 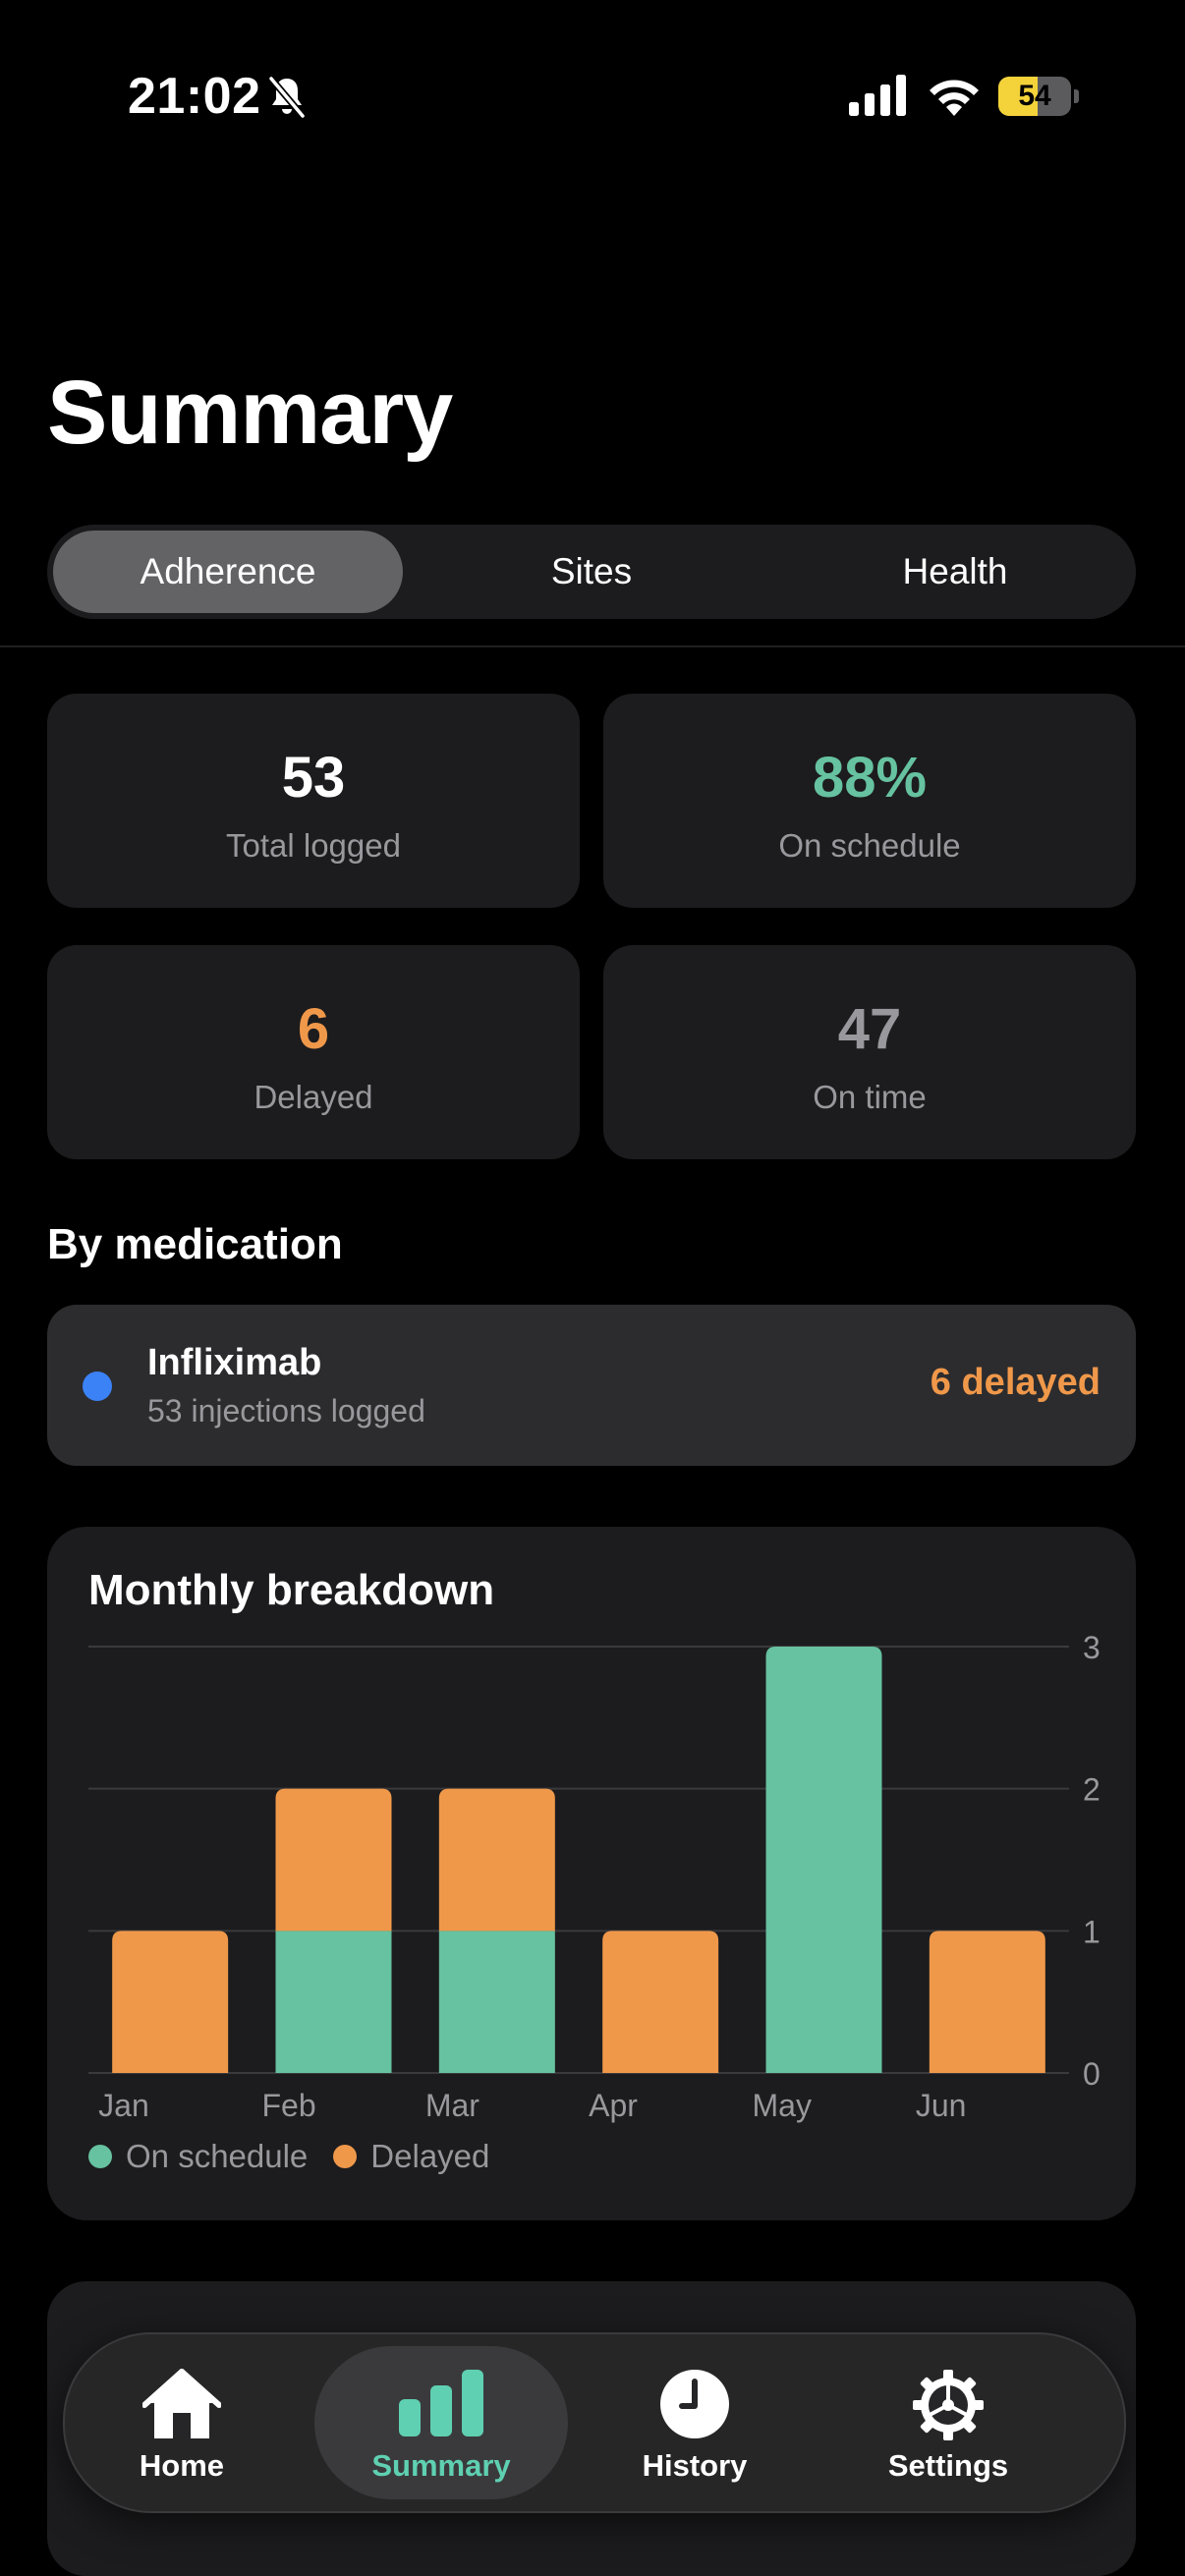 What do you see at coordinates (955, 572) in the screenshot?
I see `segment-health: Health` at bounding box center [955, 572].